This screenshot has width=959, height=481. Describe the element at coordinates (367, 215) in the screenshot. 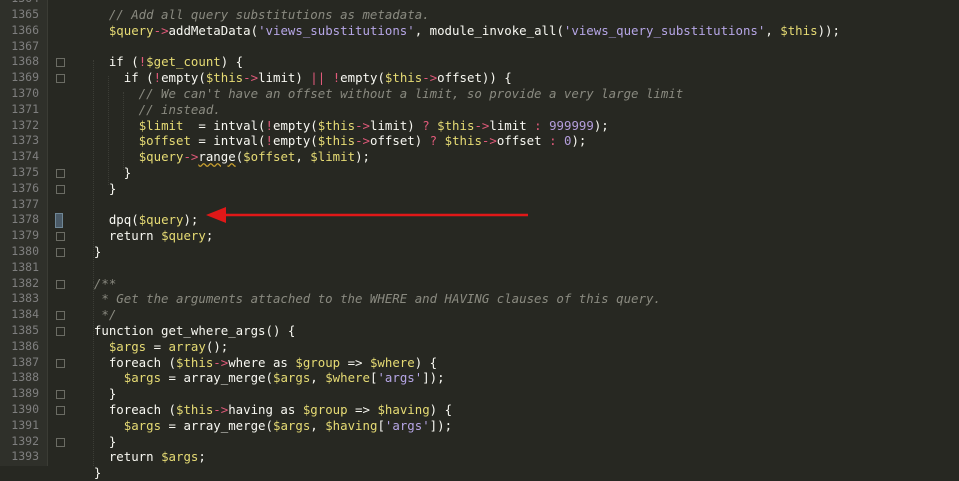

I see `red-arrow-icon` at that location.